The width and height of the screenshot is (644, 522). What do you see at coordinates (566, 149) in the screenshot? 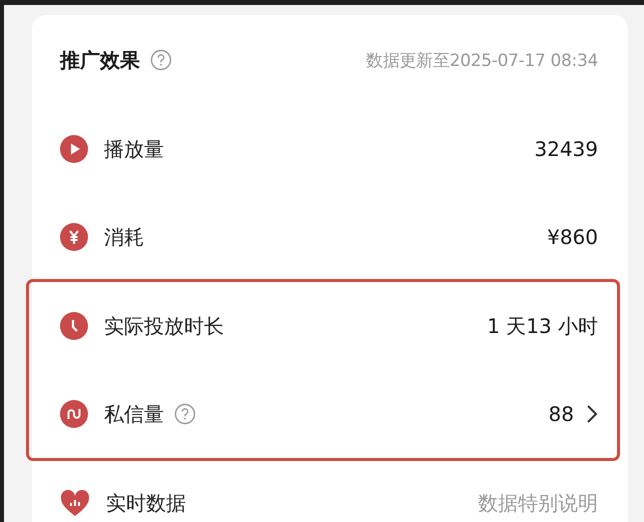
I see `metric-value: 32439` at bounding box center [566, 149].